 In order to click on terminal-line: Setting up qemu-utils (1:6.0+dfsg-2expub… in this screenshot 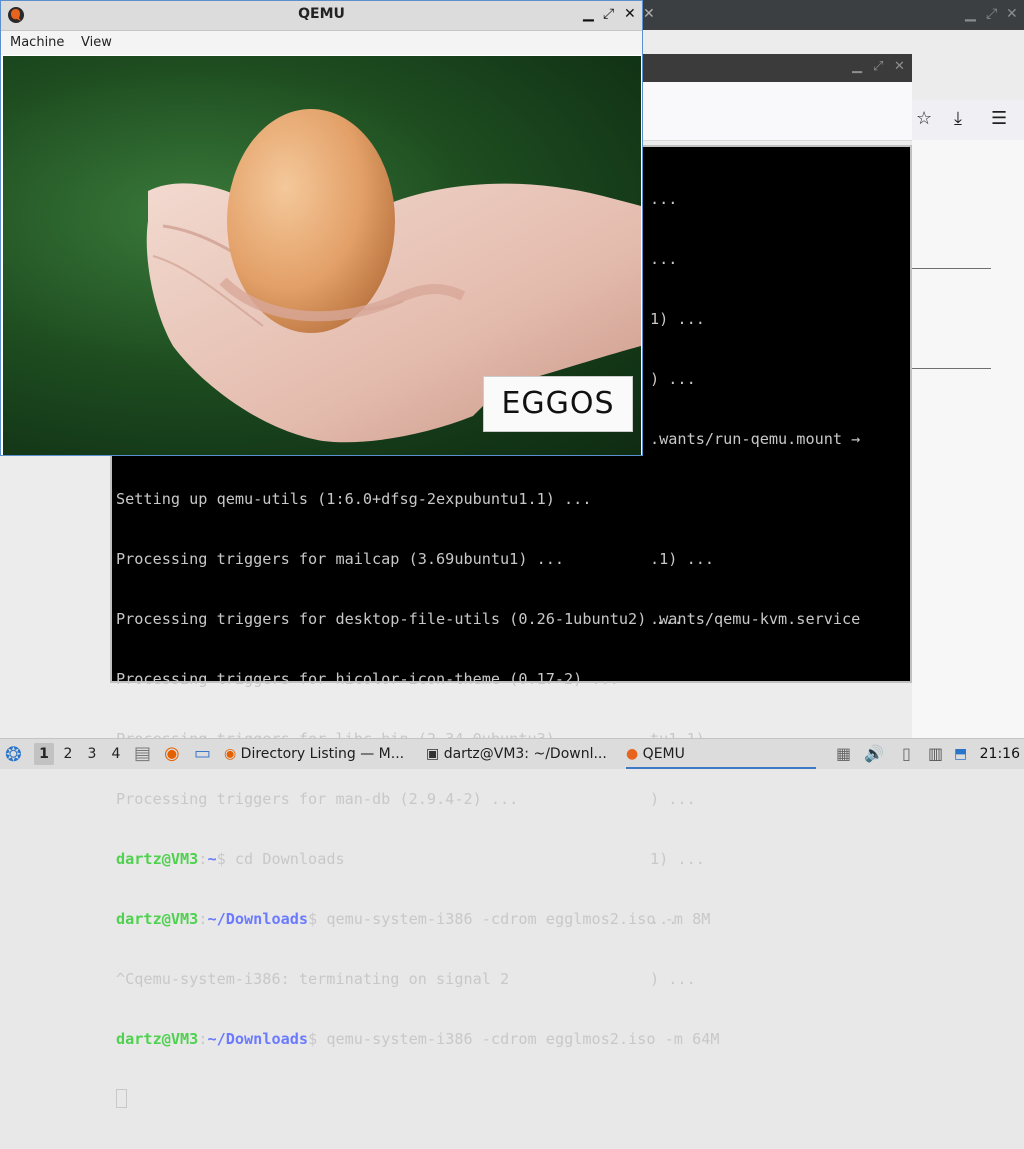, I will do `click(354, 499)`.